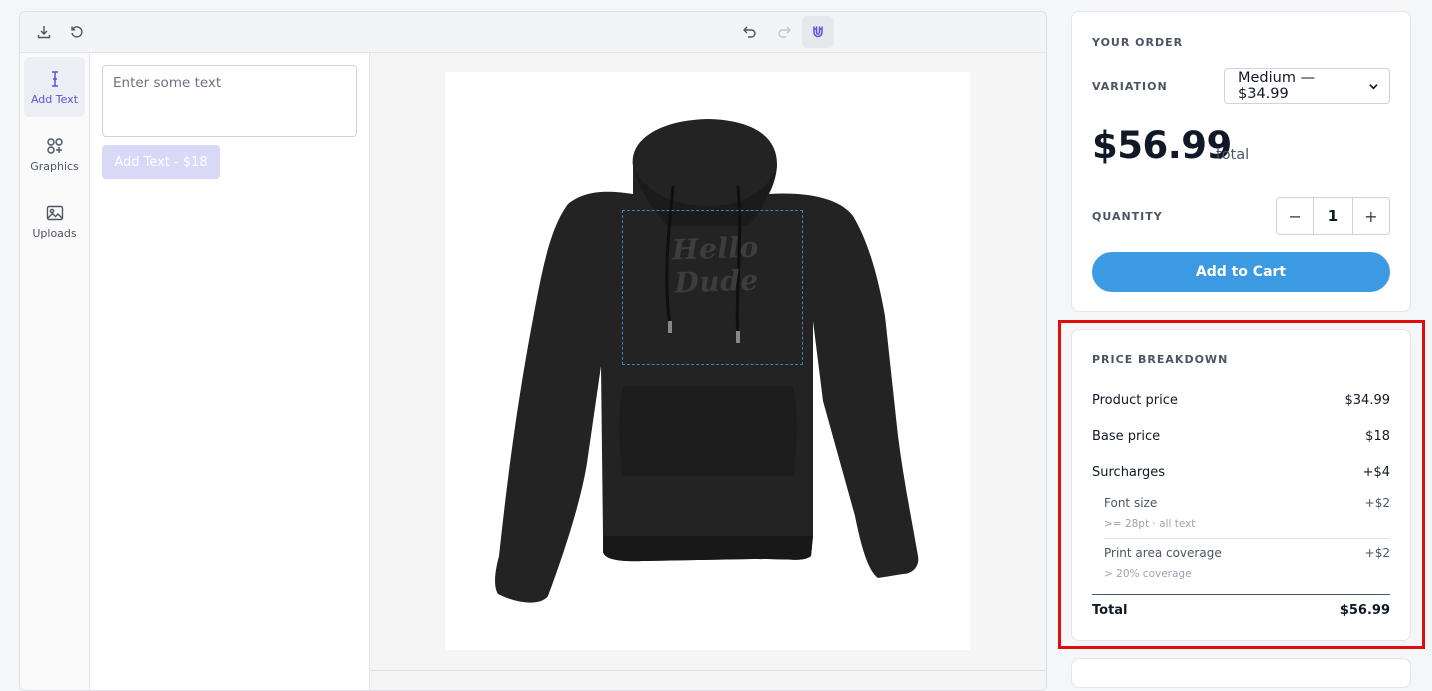 The width and height of the screenshot is (1432, 691). I want to click on rail-item-uploads: Uploads, so click(54, 221).